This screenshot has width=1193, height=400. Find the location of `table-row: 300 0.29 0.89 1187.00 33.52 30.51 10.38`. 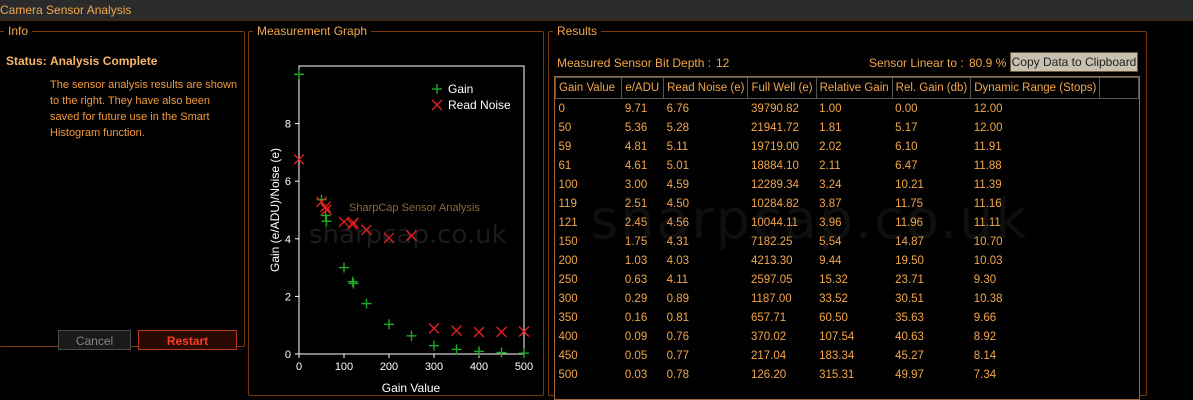

table-row: 300 0.29 0.89 1187.00 33.52 30.51 10.38 is located at coordinates (847, 298).